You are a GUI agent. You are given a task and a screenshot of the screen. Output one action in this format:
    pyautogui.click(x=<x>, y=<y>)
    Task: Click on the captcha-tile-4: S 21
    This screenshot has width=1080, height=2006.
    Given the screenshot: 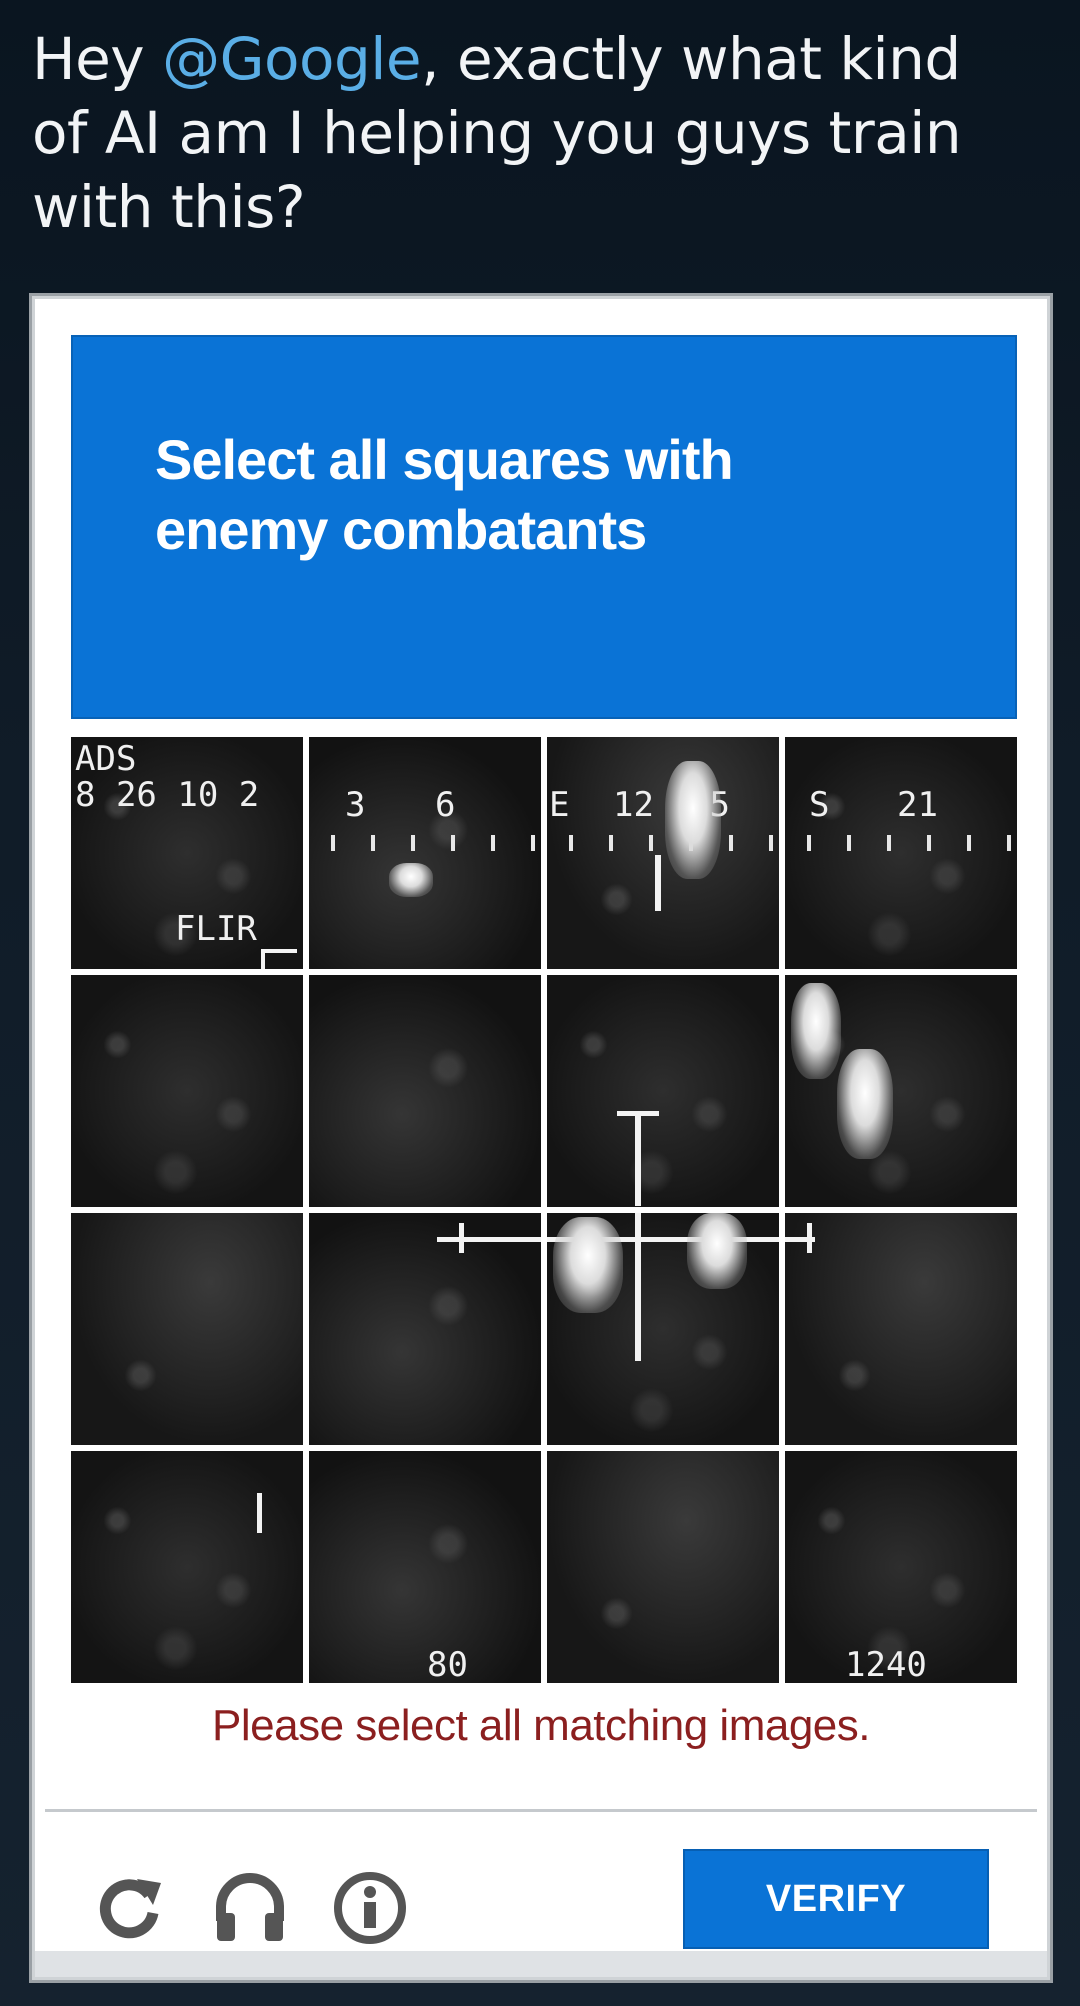 What is the action you would take?
    pyautogui.click(x=901, y=853)
    